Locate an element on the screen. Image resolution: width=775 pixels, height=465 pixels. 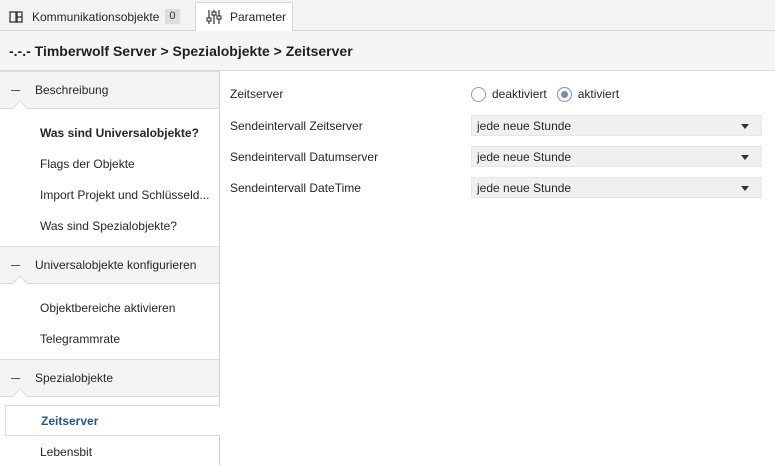
param-label: Sendeintervall DateTime is located at coordinates (295, 188).